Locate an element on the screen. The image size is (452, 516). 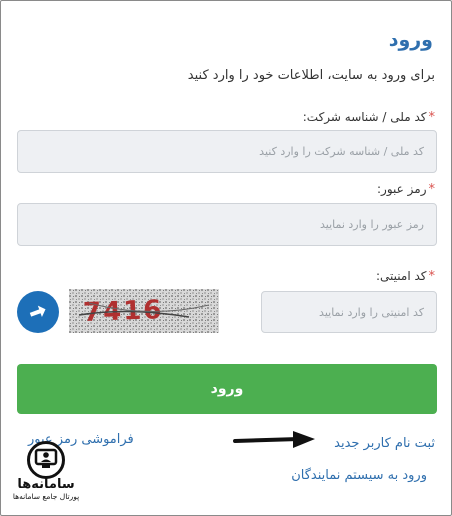
password-label: *رمز عبور: is located at coordinates (406, 189).